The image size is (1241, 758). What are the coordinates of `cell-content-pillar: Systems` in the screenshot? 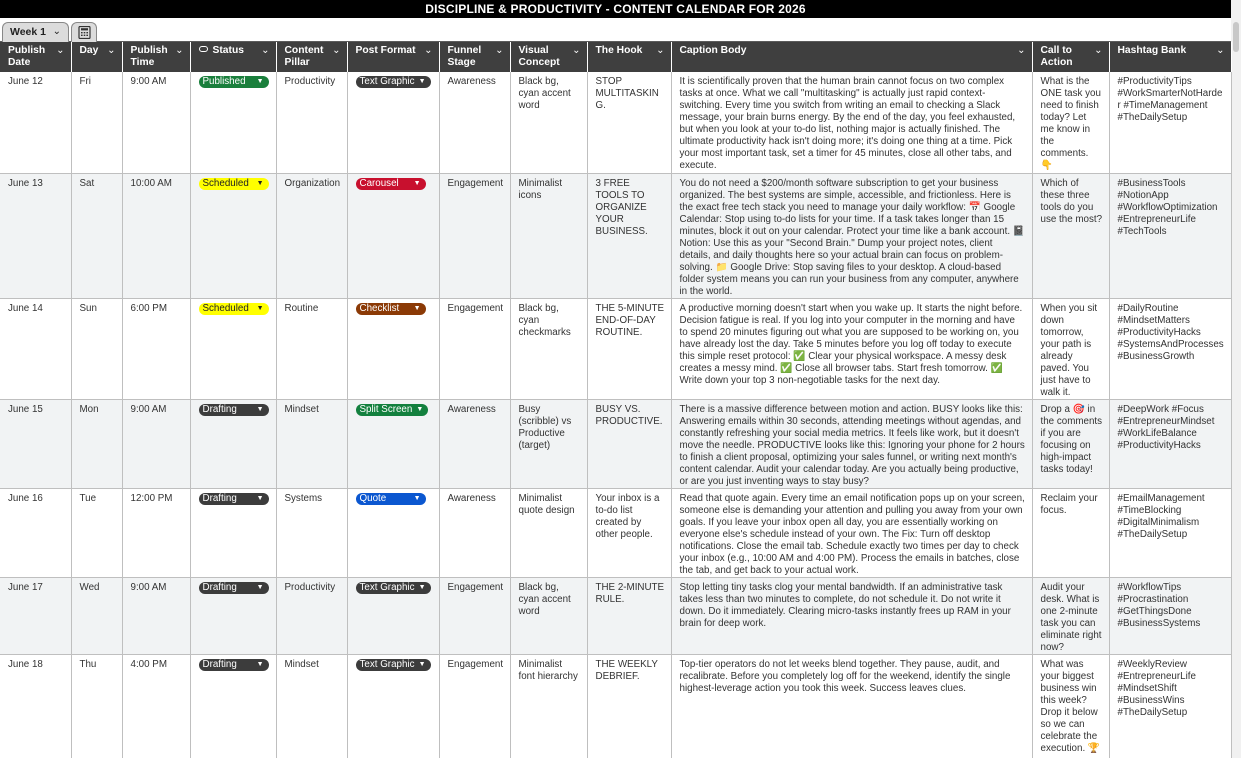 It's located at (312, 533).